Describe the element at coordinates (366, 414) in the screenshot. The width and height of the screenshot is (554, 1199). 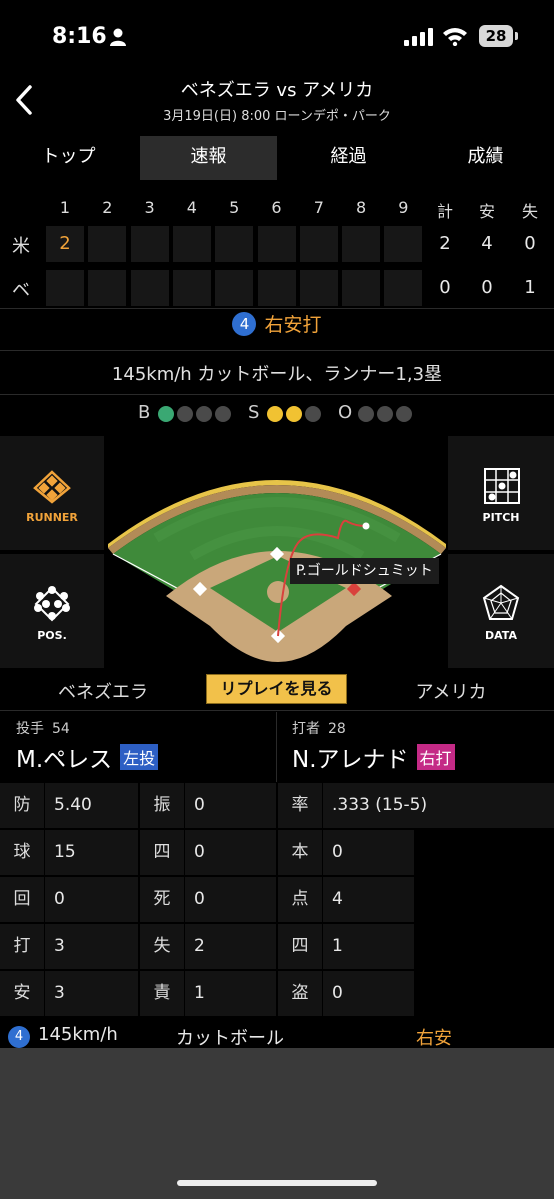
I see `out-dot` at that location.